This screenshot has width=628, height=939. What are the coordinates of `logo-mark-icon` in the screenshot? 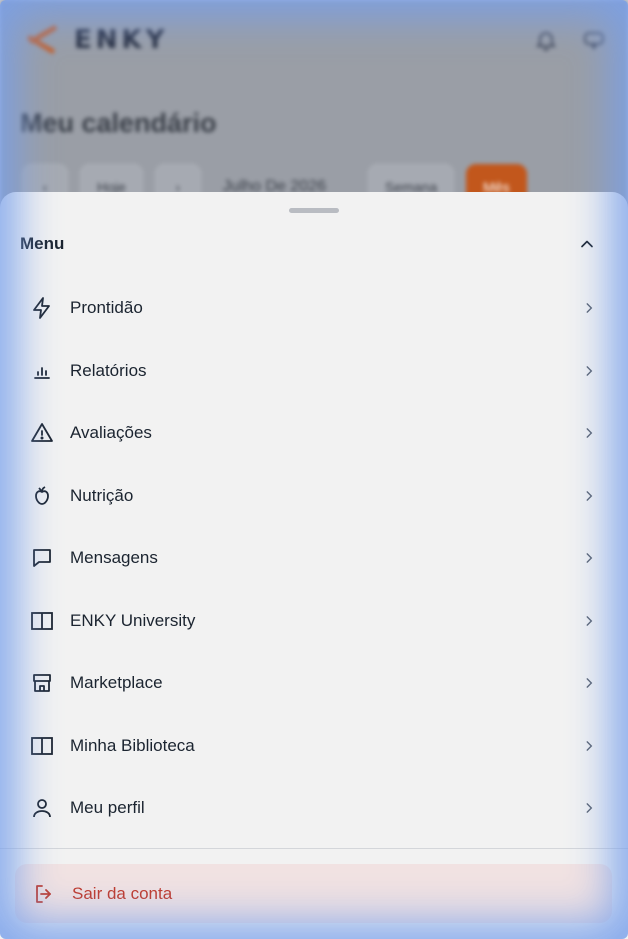 It's located at (42, 40).